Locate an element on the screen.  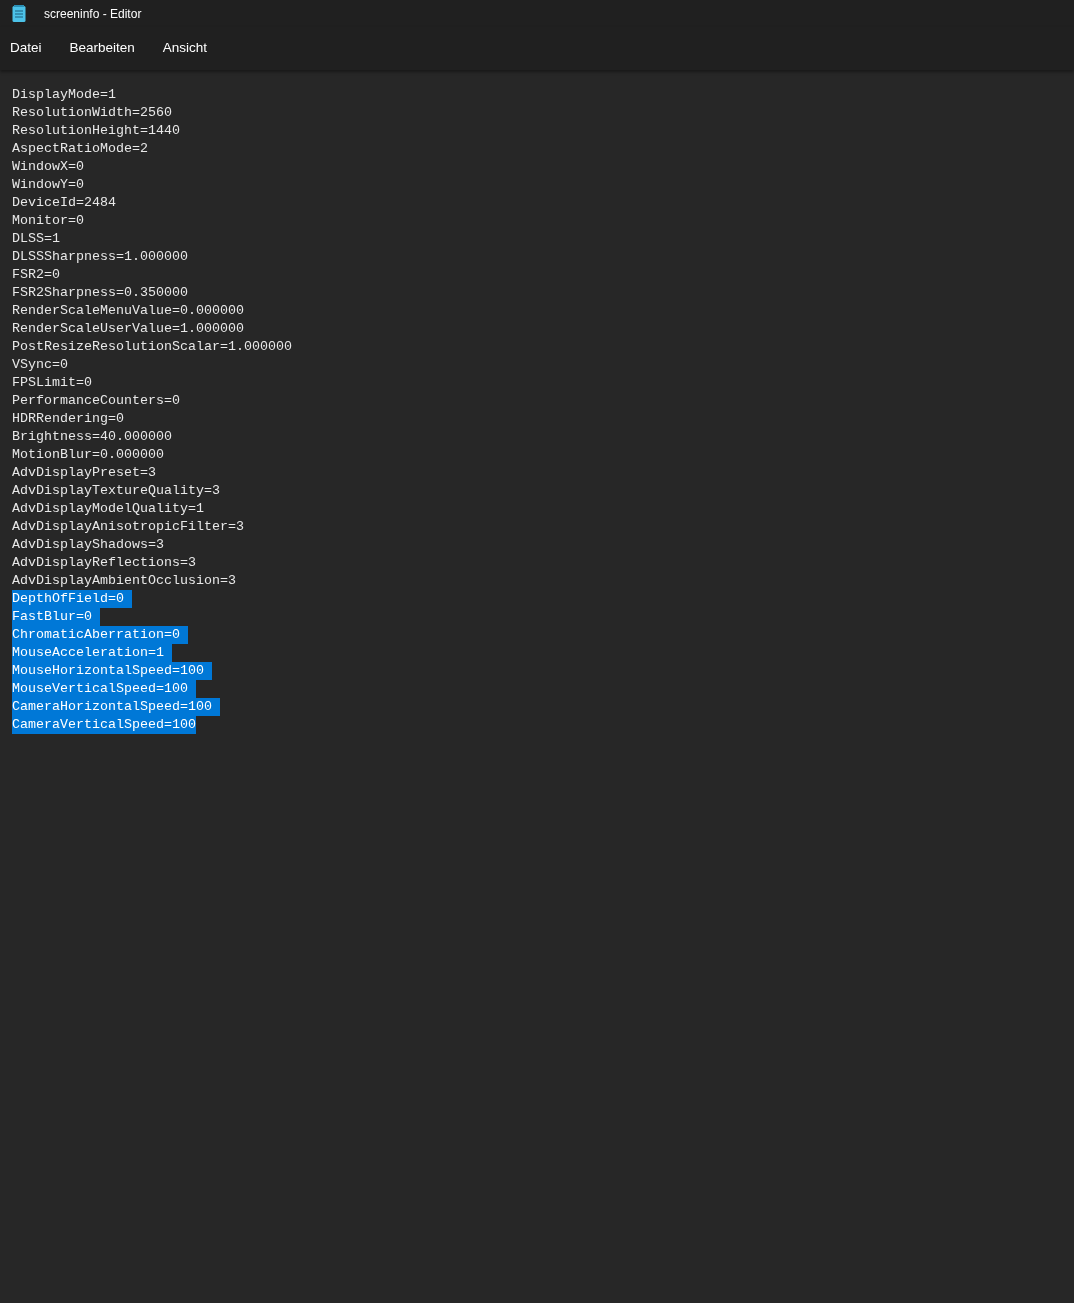
text-line: RenderScaleUserValue=1.000000 is located at coordinates (128, 329).